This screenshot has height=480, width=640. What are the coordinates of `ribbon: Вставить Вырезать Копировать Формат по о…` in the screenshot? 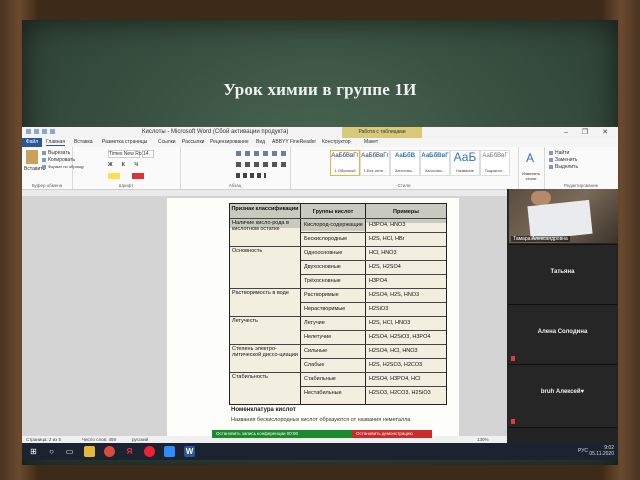 It's located at (320, 168).